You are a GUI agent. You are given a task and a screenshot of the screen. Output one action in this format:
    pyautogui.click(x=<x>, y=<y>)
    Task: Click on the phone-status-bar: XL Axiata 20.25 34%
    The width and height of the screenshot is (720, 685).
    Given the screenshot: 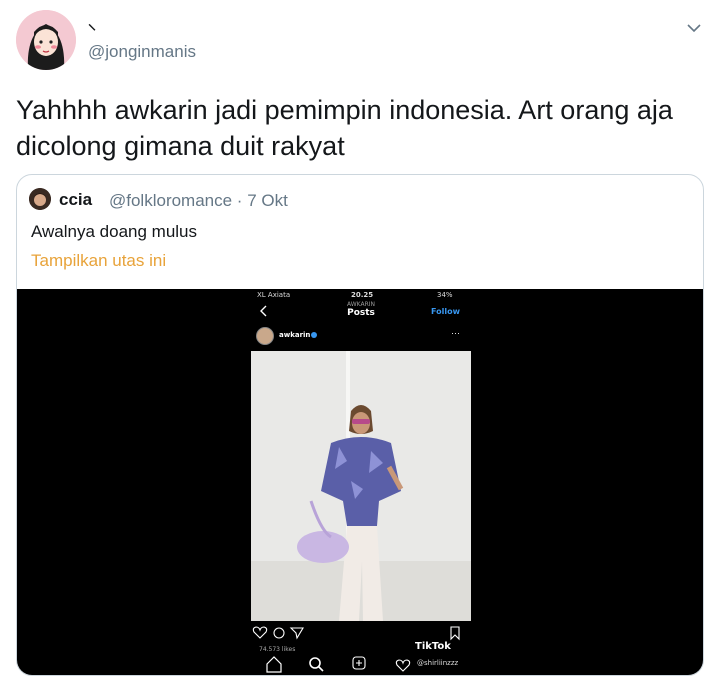 What is the action you would take?
    pyautogui.click(x=361, y=295)
    